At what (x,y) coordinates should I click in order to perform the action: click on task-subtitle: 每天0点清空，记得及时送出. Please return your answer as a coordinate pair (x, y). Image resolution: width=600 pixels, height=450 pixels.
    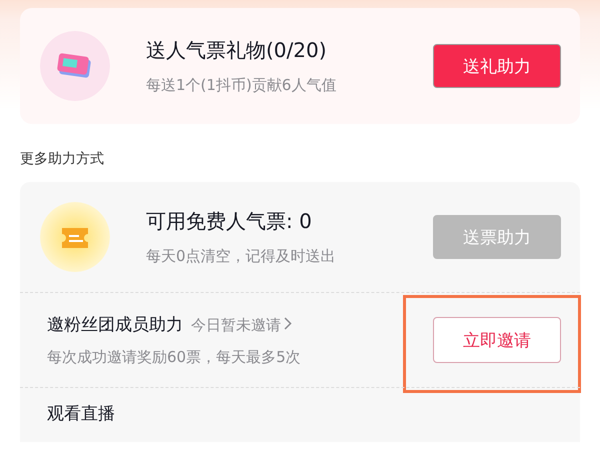
    Looking at the image, I should click on (241, 256).